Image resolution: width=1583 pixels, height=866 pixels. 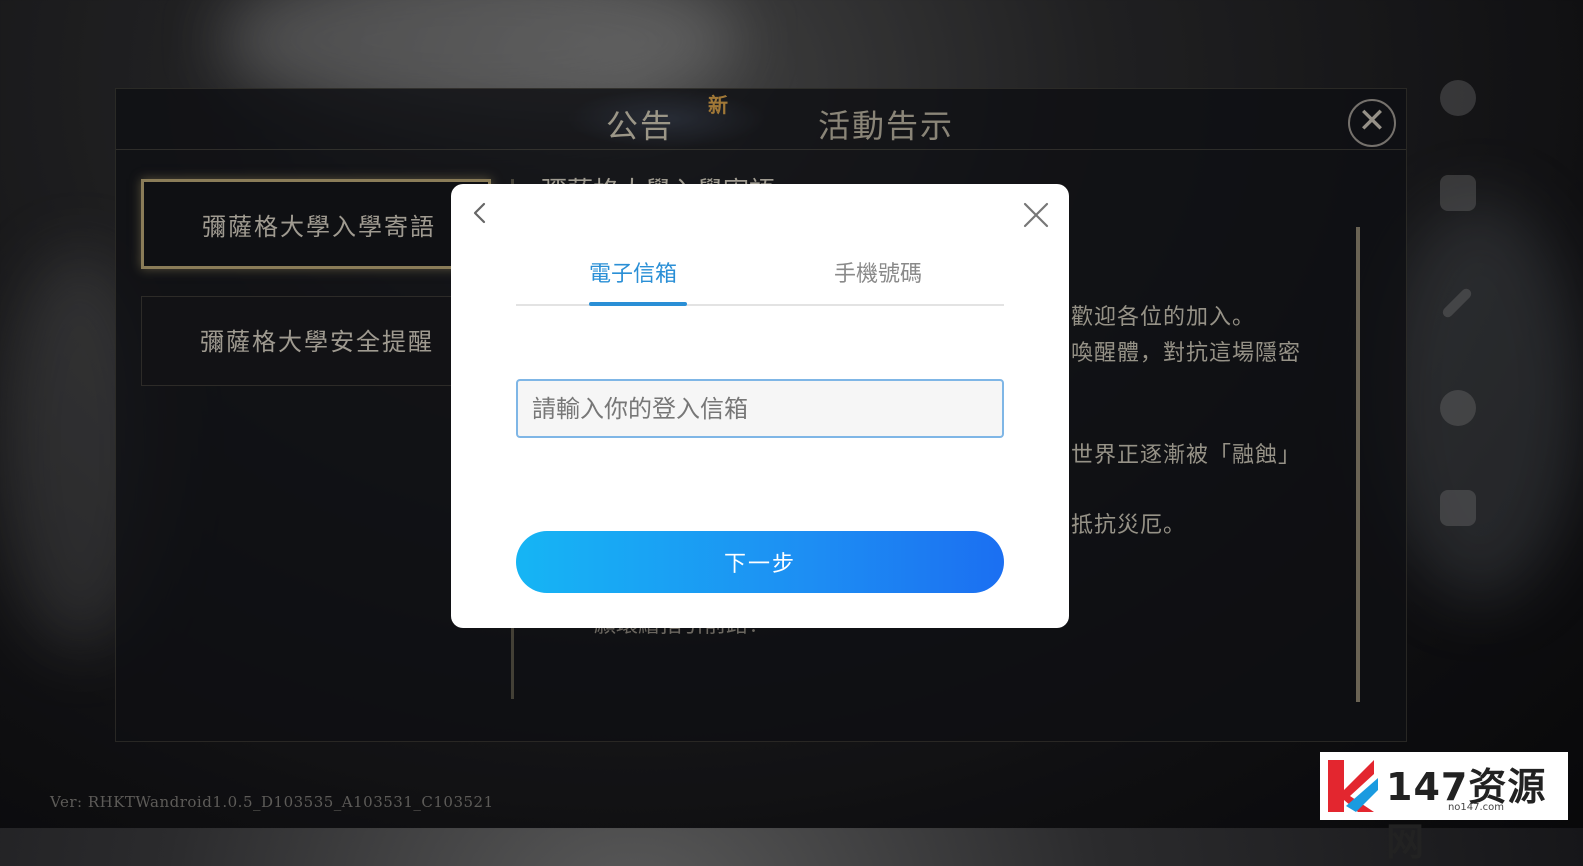 What do you see at coordinates (1444, 808) in the screenshot?
I see `watermark: 147资源网 no147.com` at bounding box center [1444, 808].